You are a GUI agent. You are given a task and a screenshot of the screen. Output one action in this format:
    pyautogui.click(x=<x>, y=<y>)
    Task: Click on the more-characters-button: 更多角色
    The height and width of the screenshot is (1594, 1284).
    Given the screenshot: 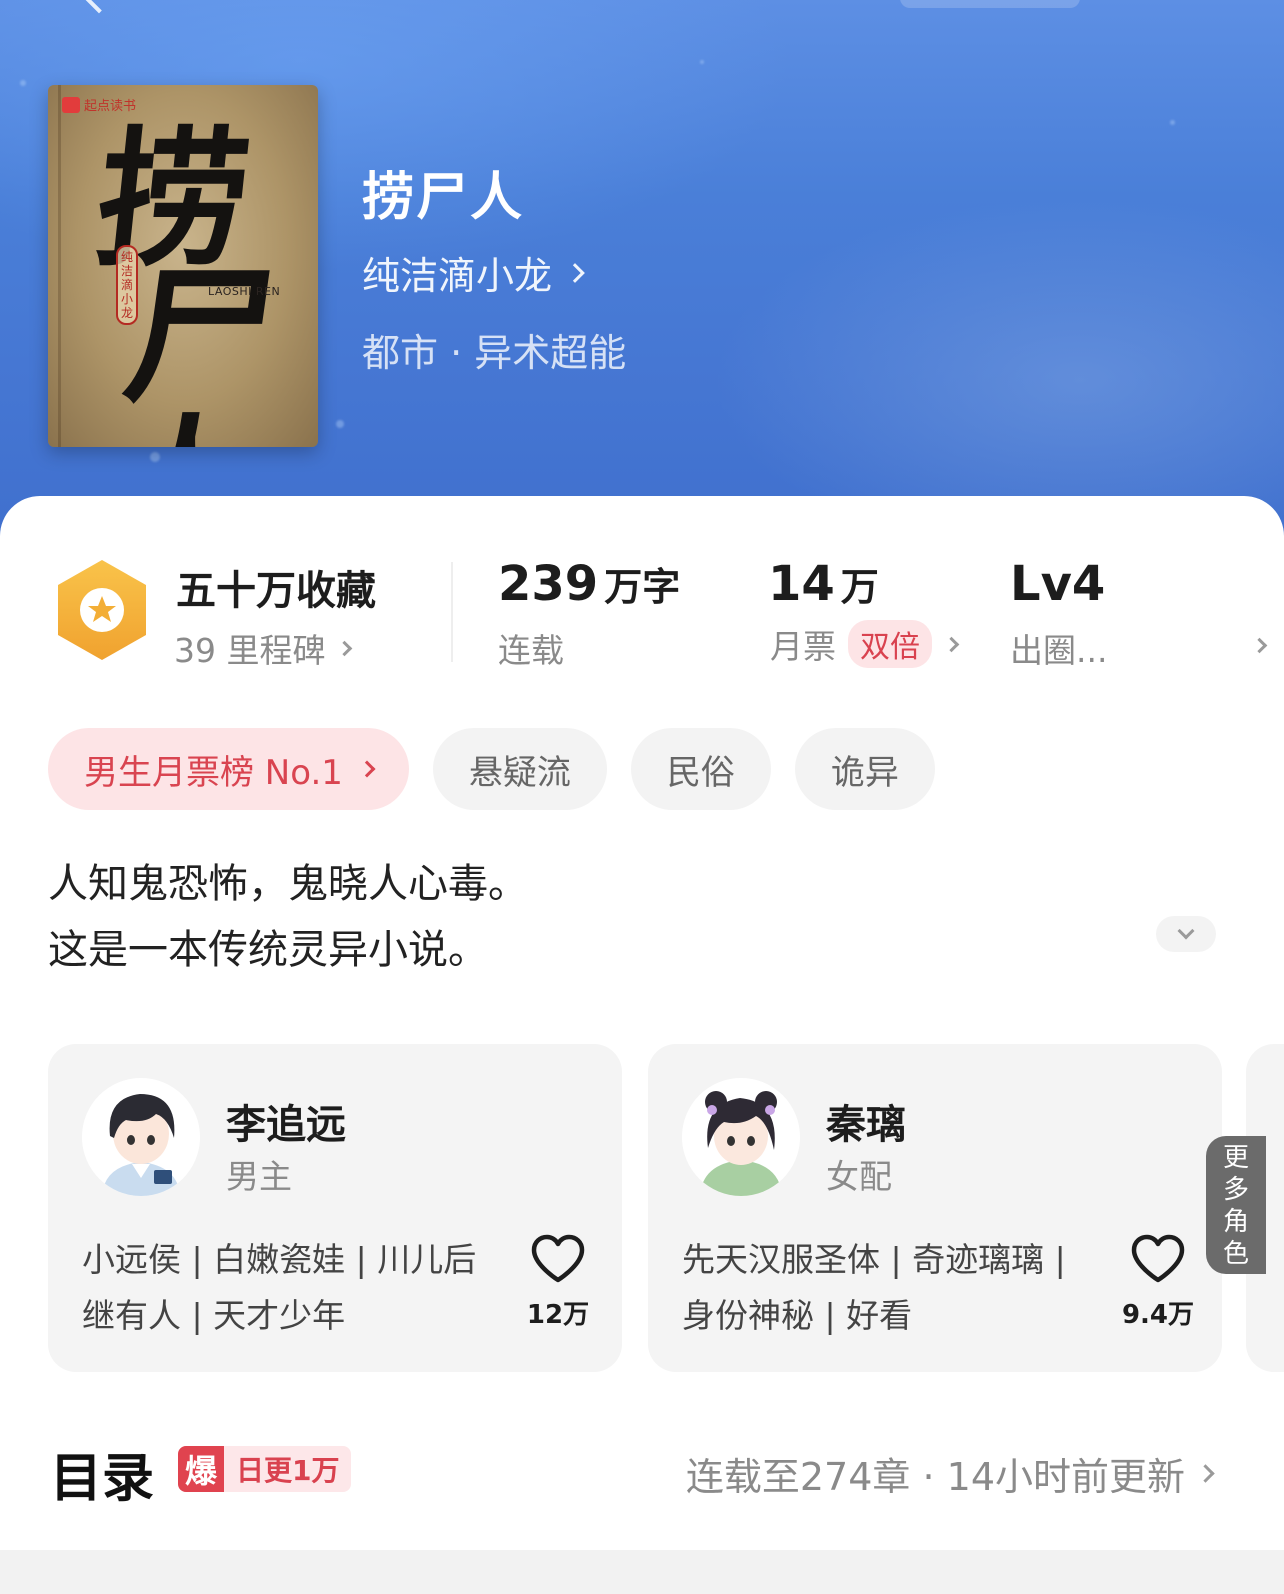 What is the action you would take?
    pyautogui.click(x=1236, y=1205)
    